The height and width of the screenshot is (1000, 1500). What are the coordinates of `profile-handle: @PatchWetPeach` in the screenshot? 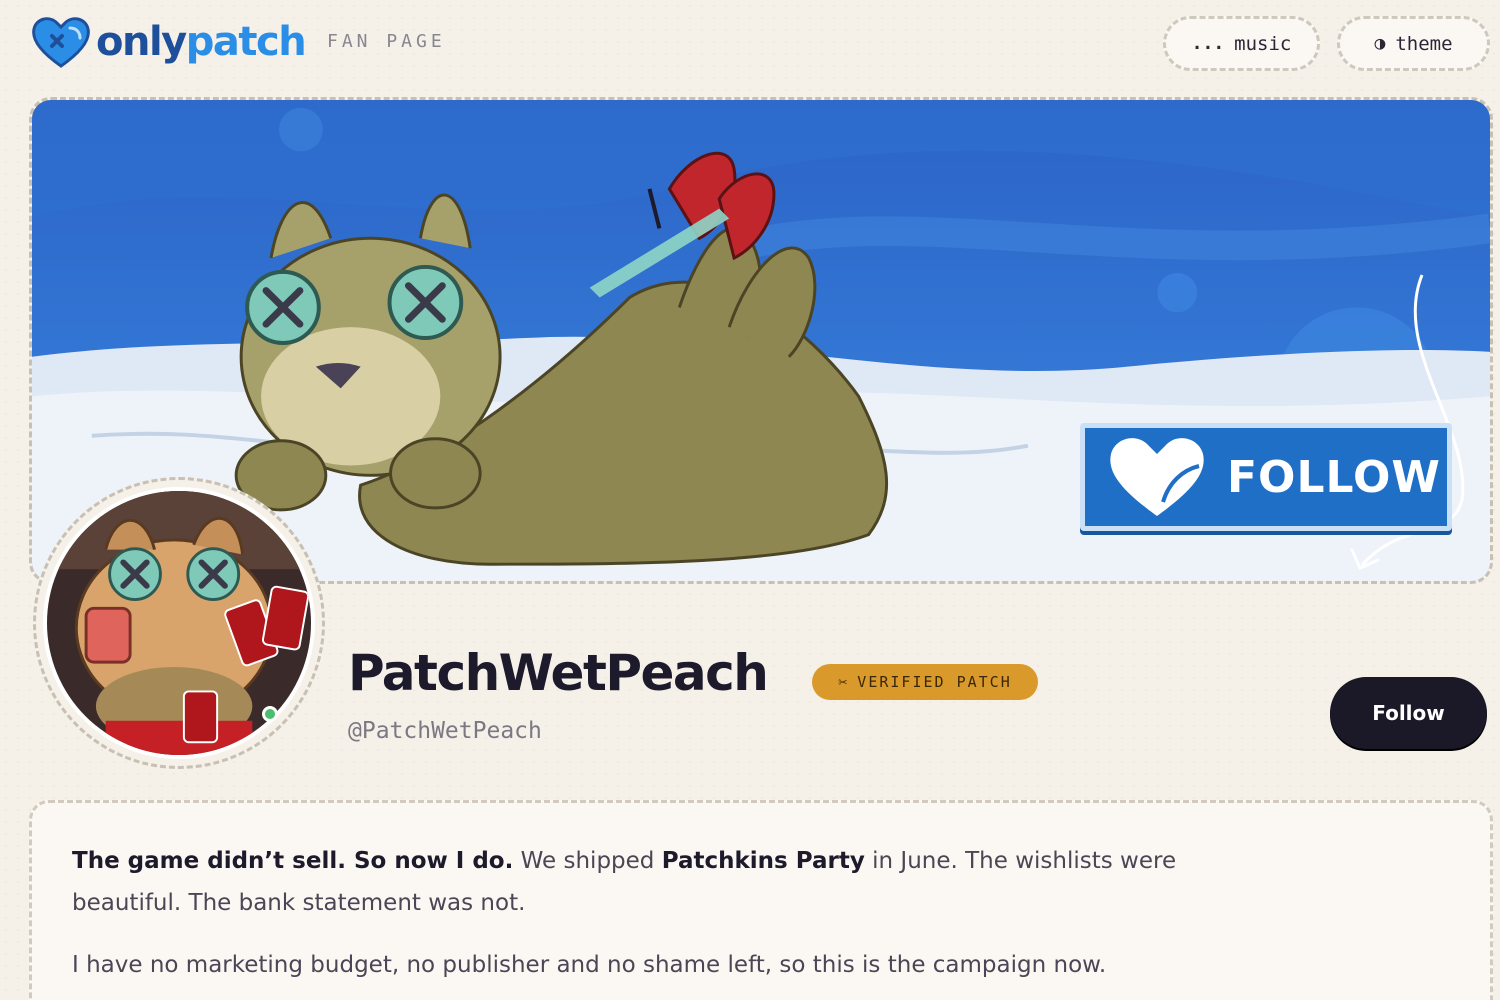 It's located at (445, 731).